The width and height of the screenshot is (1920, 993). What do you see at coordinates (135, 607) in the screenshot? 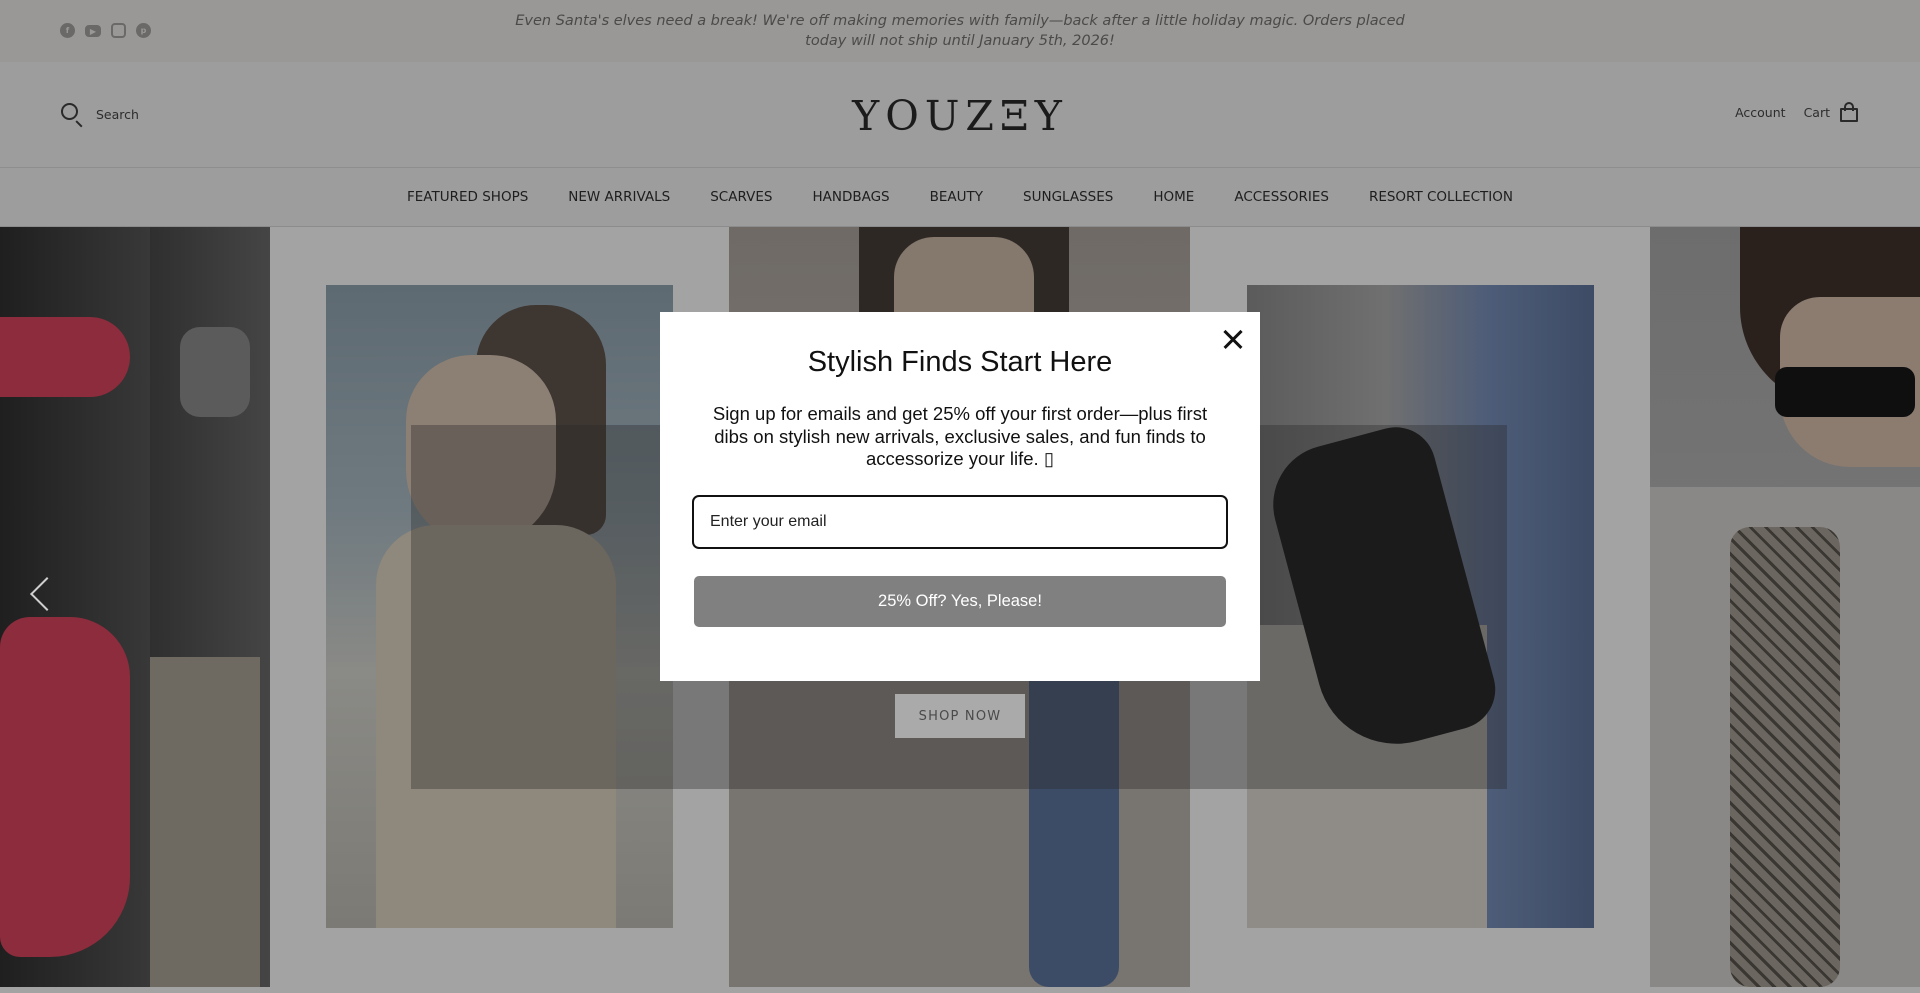
I see `hero-image-pink-gloves` at bounding box center [135, 607].